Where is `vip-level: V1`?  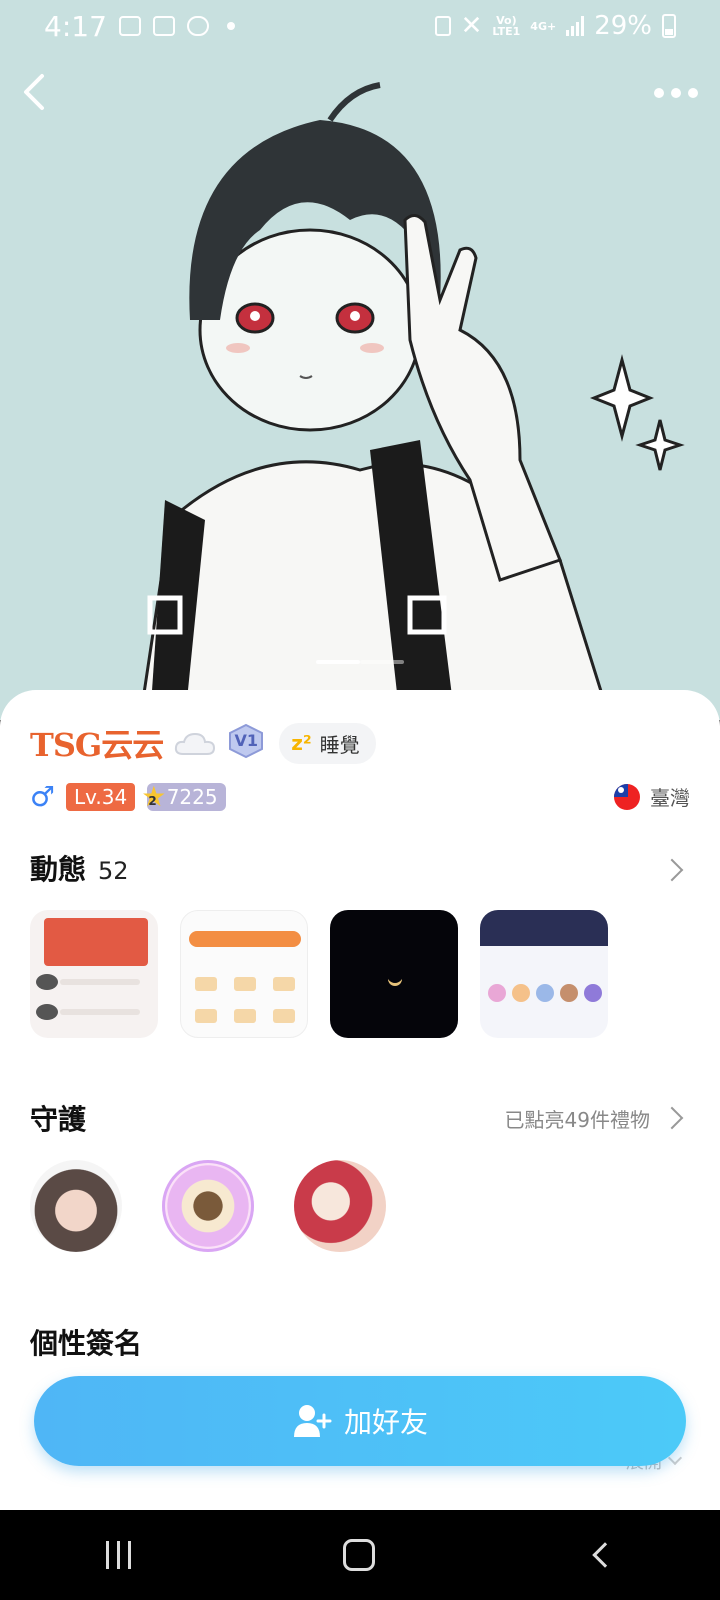 vip-level: V1 is located at coordinates (246, 740).